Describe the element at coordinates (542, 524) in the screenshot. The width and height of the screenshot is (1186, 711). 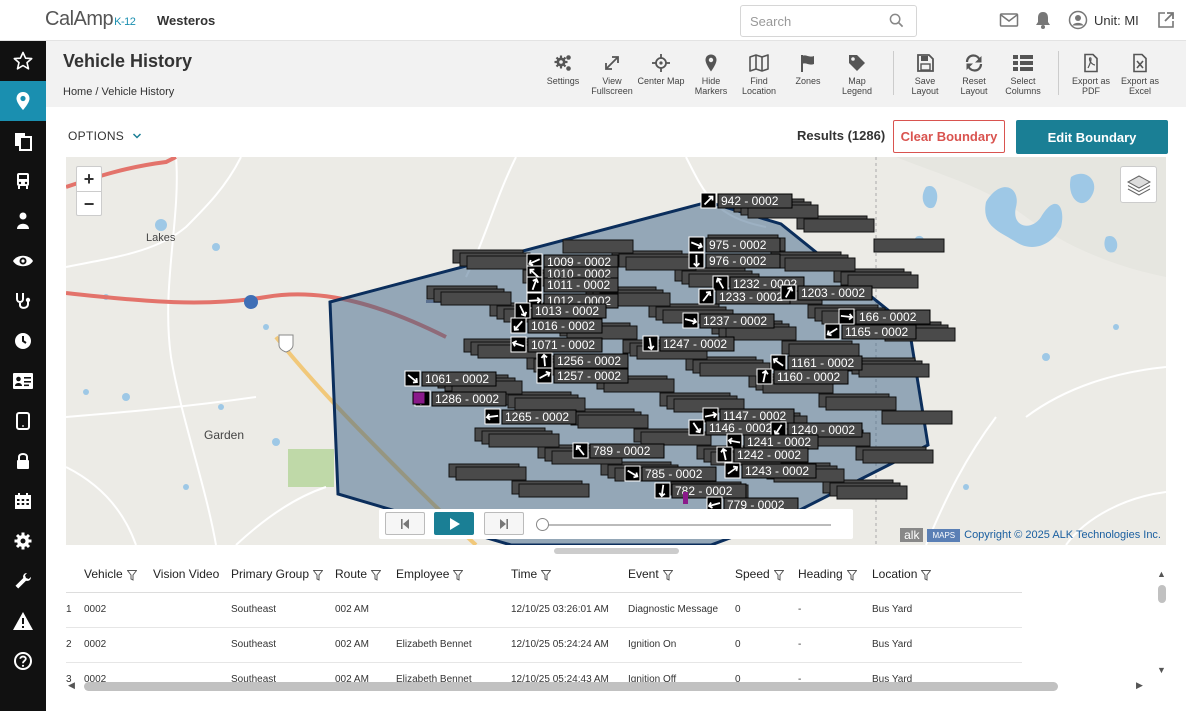
I see `playback-slider-handle` at that location.